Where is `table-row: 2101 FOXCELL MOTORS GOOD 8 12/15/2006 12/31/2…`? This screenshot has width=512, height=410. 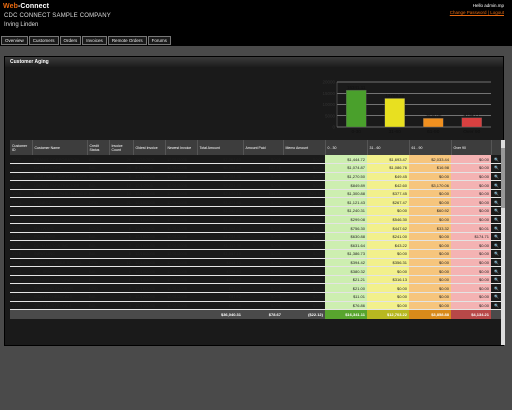 table-row: 2101 FOXCELL MOTORS GOOD 8 12/15/2006 12/31/2… is located at coordinates (256, 220).